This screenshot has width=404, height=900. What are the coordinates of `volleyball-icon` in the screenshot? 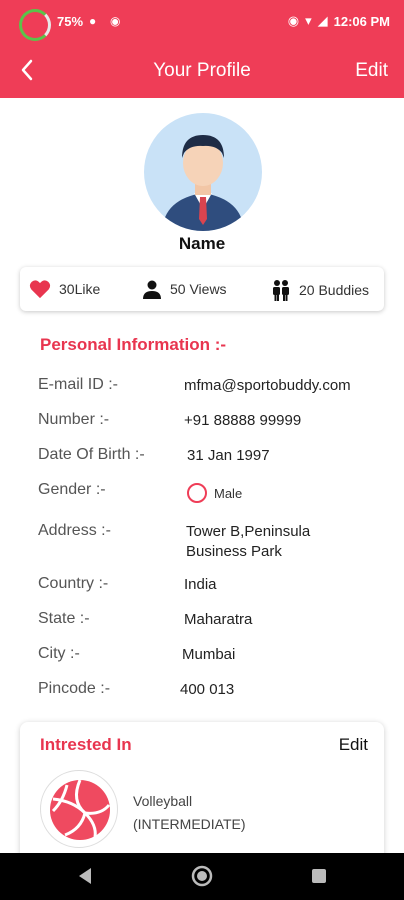 It's located at (80, 809).